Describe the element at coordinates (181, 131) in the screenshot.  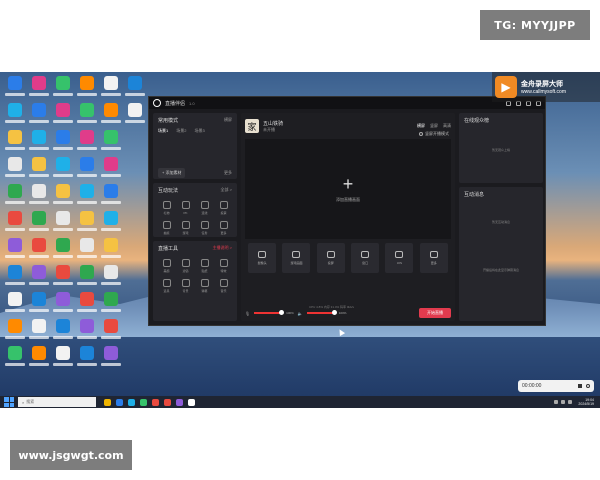
I see `scene-tab-2: 场景2` at that location.